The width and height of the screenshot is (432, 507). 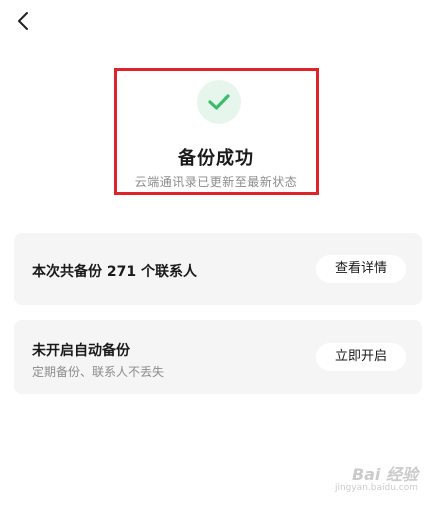 I want to click on status-title: 备份成功, so click(x=216, y=158).